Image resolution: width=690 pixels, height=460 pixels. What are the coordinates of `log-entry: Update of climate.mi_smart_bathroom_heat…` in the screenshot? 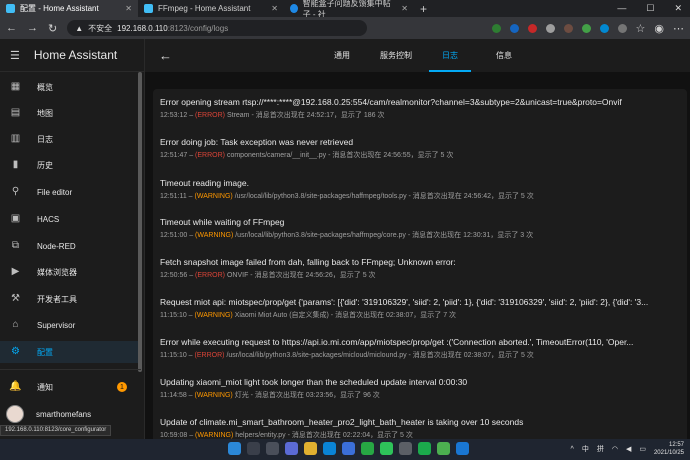 It's located at (420, 428).